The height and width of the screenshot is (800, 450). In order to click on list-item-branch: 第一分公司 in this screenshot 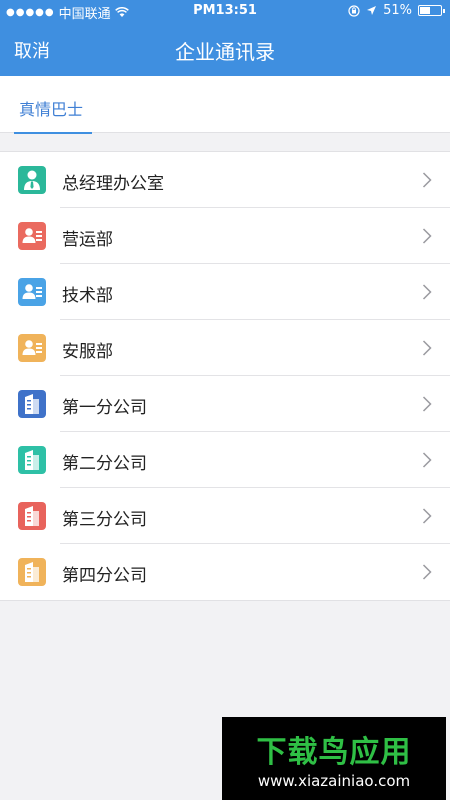, I will do `click(225, 404)`.